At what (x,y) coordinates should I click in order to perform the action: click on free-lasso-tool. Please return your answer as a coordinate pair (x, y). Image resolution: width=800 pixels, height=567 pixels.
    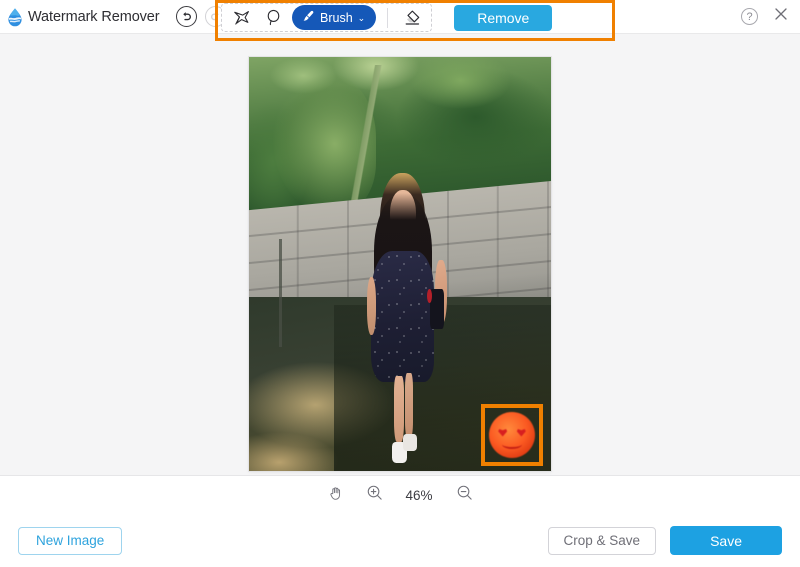
    Looking at the image, I should click on (273, 17).